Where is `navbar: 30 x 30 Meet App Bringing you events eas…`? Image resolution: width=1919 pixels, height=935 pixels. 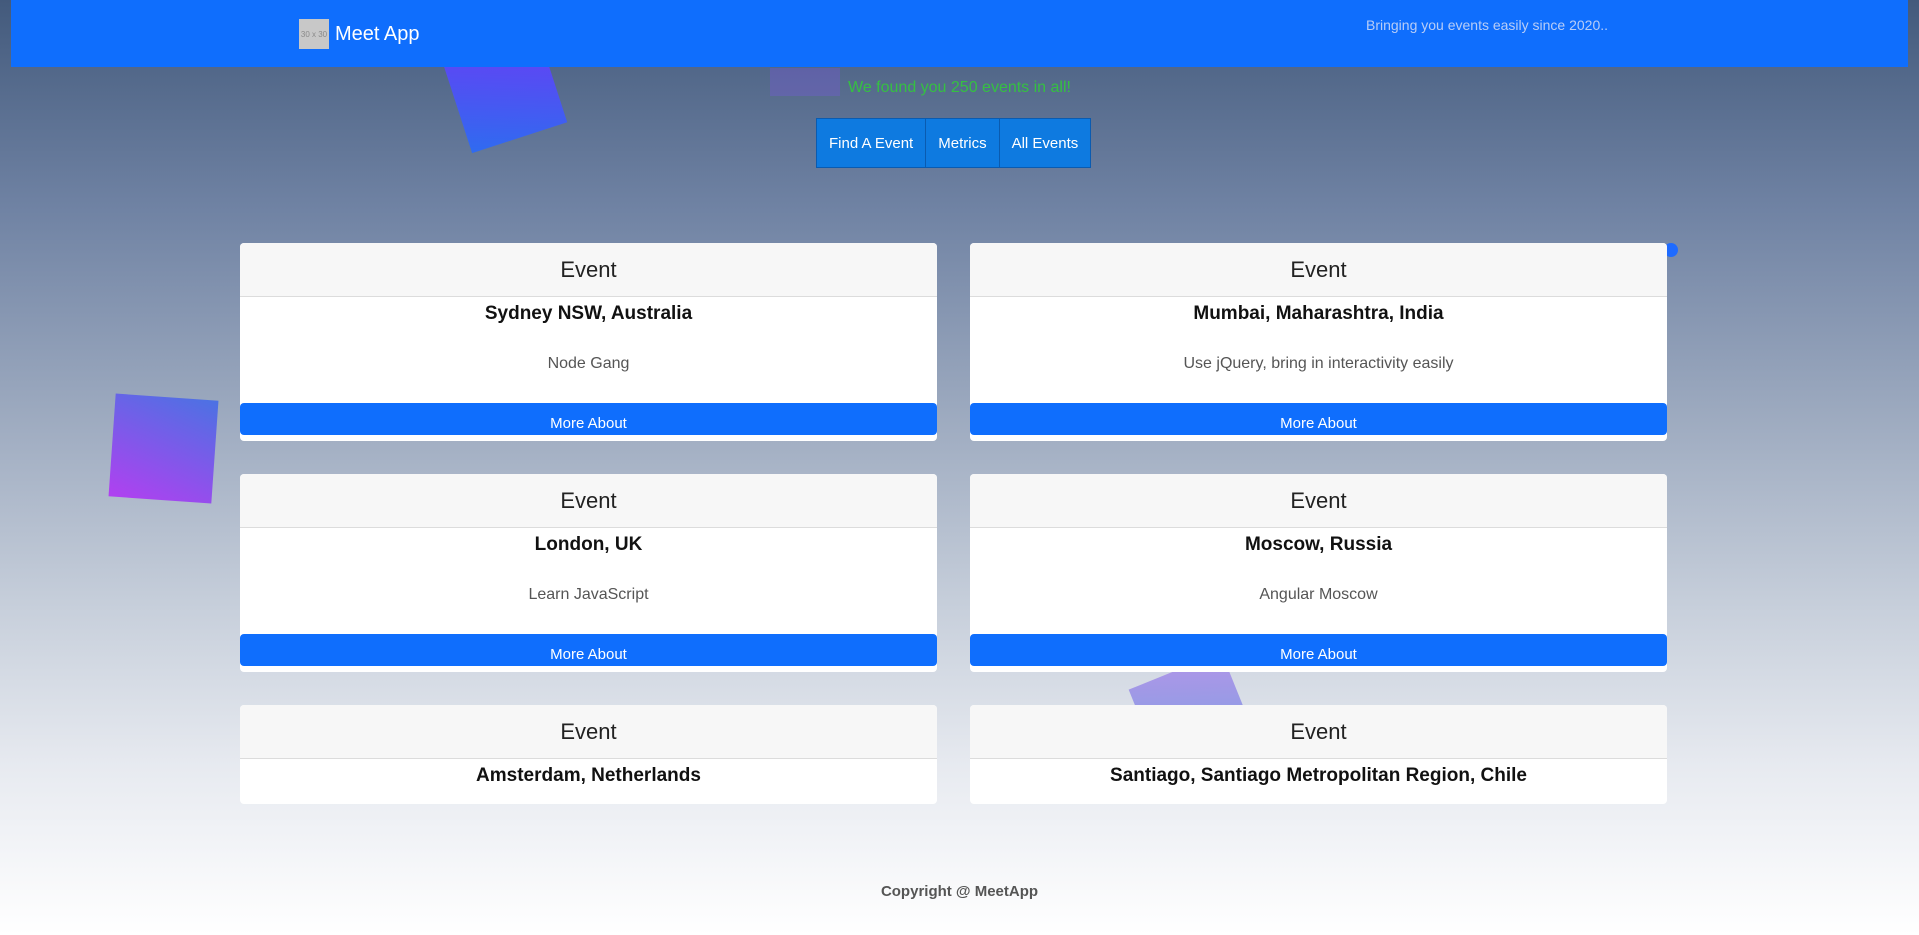 navbar: 30 x 30 Meet App Bringing you events eas… is located at coordinates (959, 33).